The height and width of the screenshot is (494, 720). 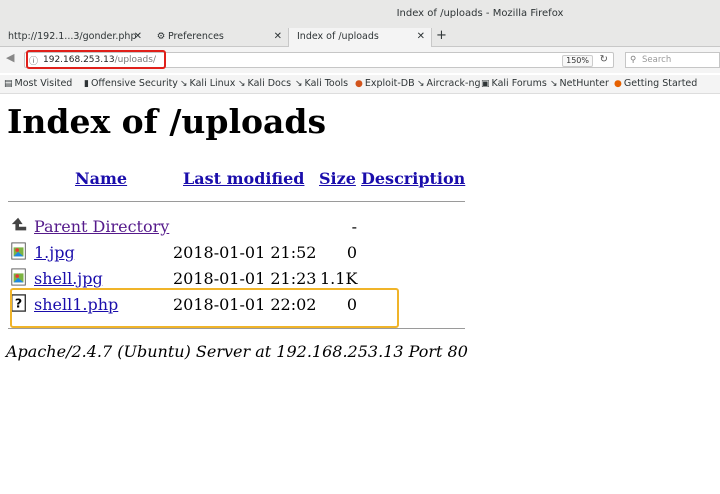 I want to click on file-size: 1.1K, so click(x=339, y=278).